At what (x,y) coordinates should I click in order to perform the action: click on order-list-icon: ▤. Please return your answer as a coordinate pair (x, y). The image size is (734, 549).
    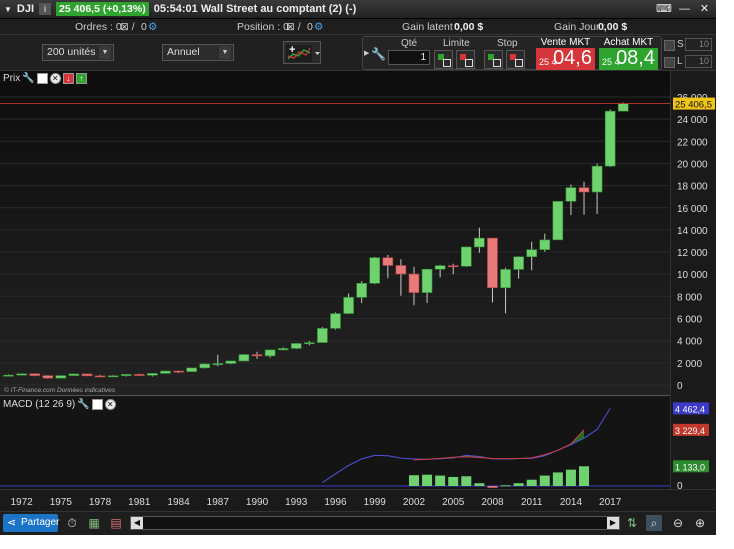
    Looking at the image, I should click on (116, 523).